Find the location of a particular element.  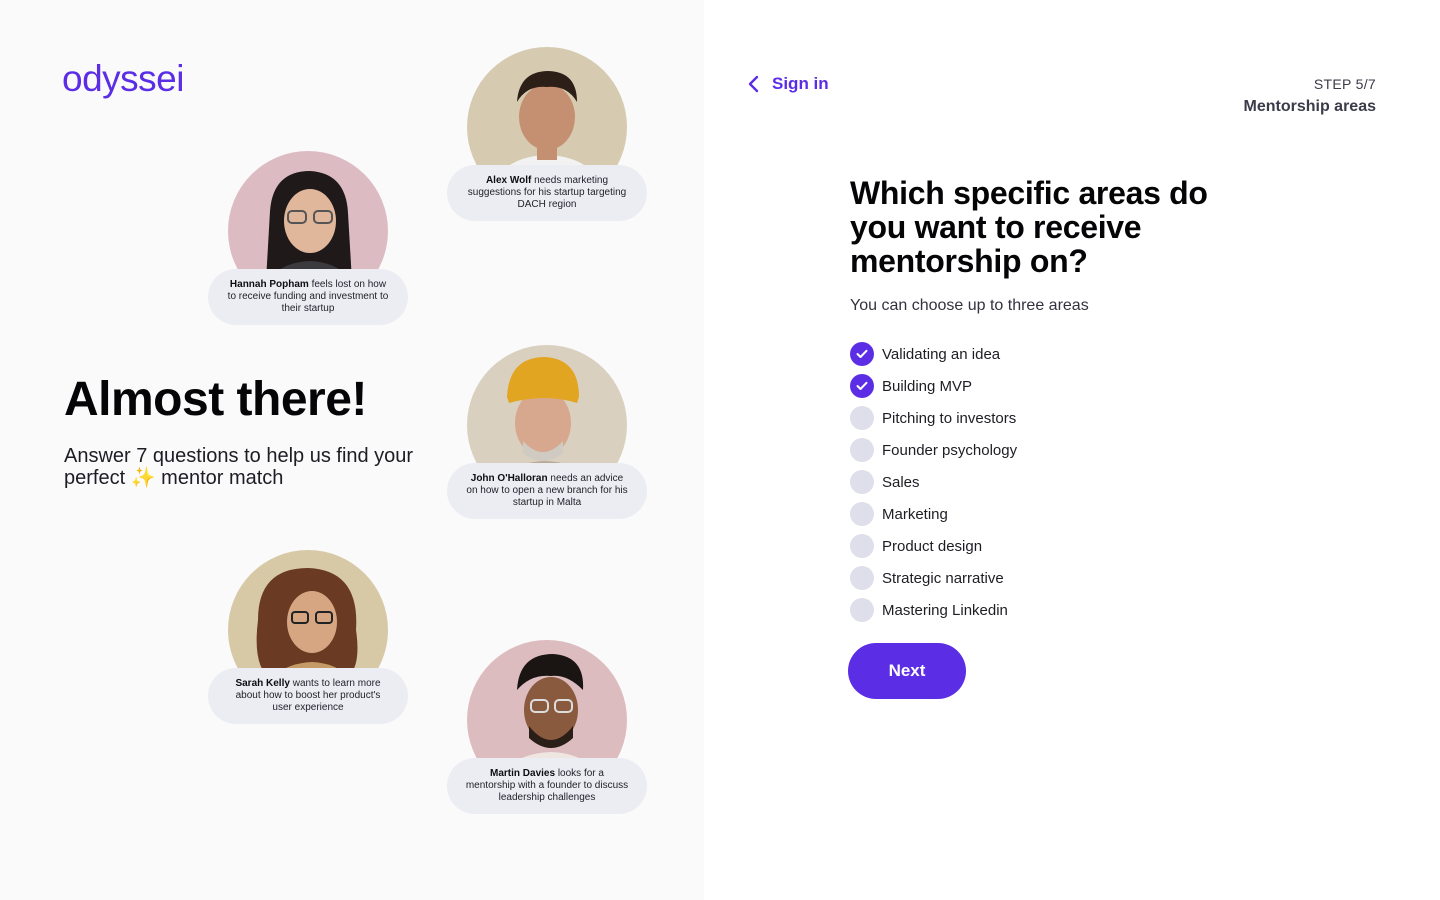

mentee-name: Alex Wolf is located at coordinates (508, 180).